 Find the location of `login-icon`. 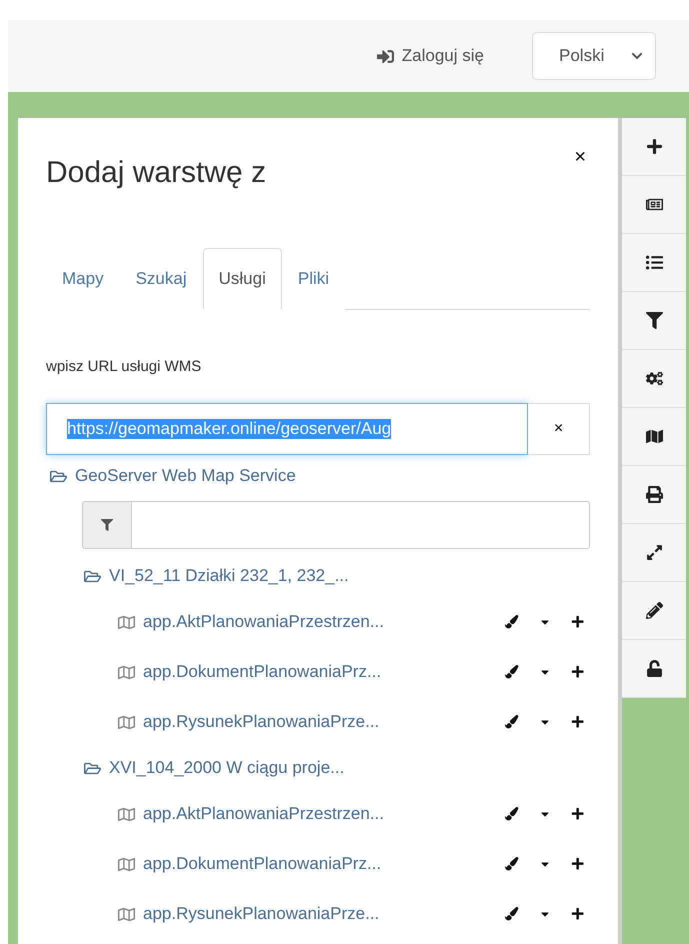

login-icon is located at coordinates (385, 56).